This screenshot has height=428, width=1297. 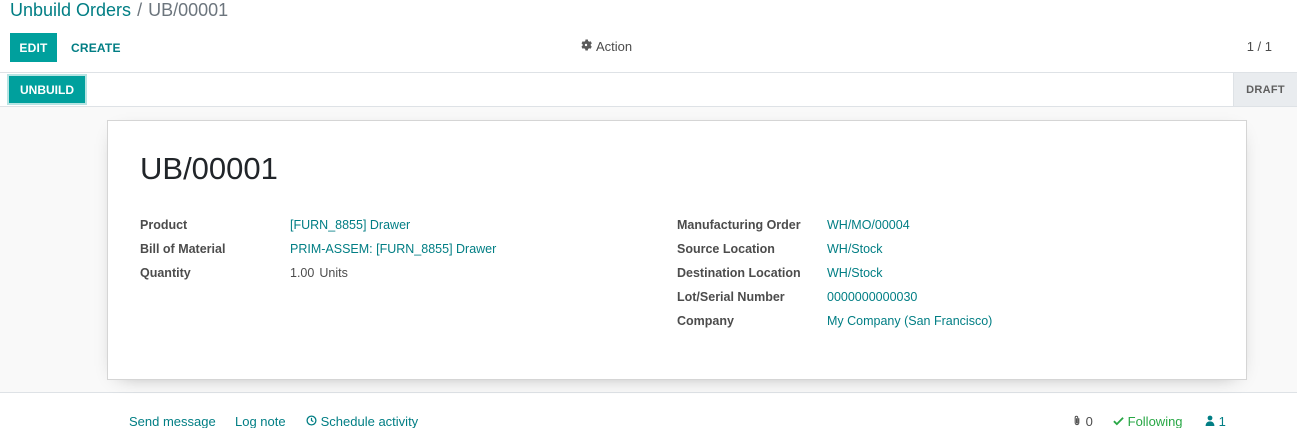 I want to click on unbuild-button: UNBUILD, so click(x=47, y=89).